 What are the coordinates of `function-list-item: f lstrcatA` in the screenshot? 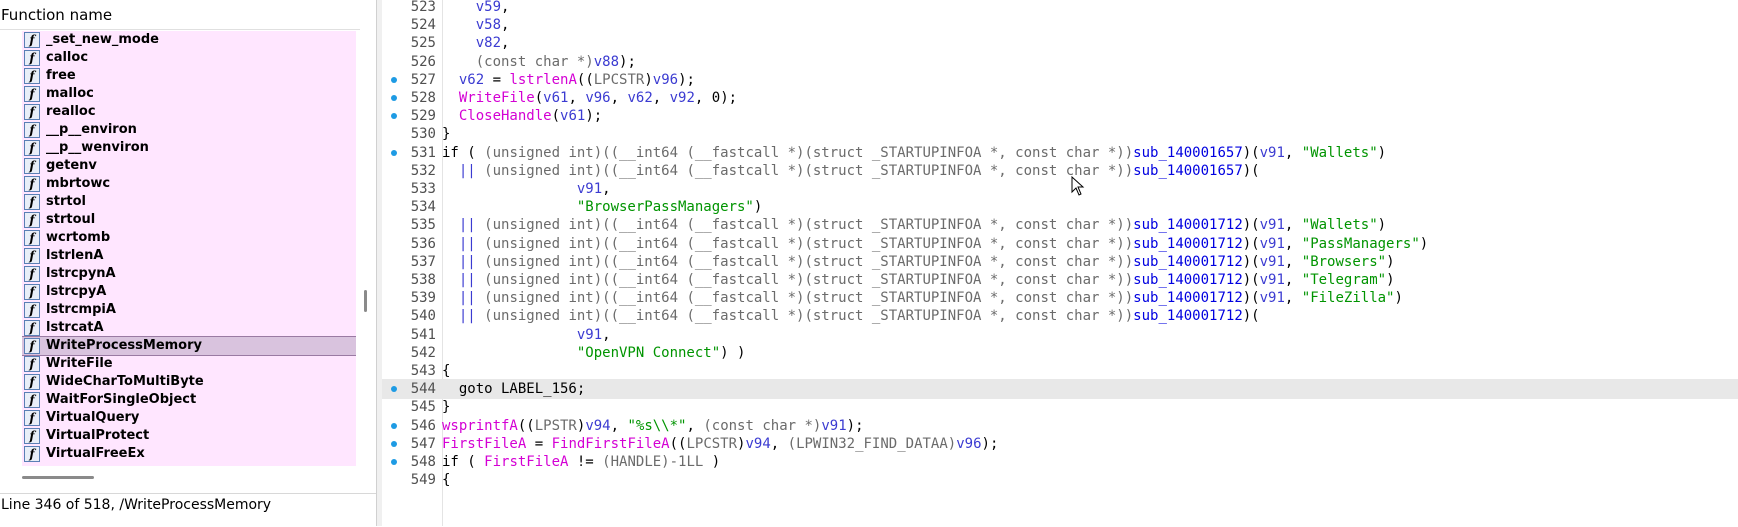 It's located at (189, 328).